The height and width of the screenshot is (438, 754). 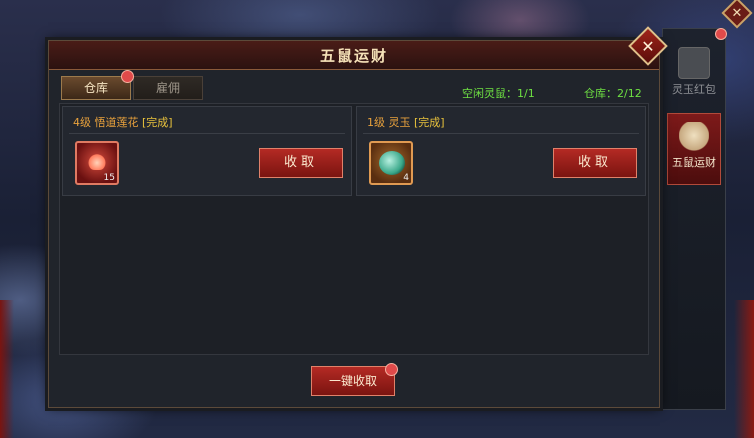 I want to click on tab-hire: 雇佣, so click(x=168, y=88).